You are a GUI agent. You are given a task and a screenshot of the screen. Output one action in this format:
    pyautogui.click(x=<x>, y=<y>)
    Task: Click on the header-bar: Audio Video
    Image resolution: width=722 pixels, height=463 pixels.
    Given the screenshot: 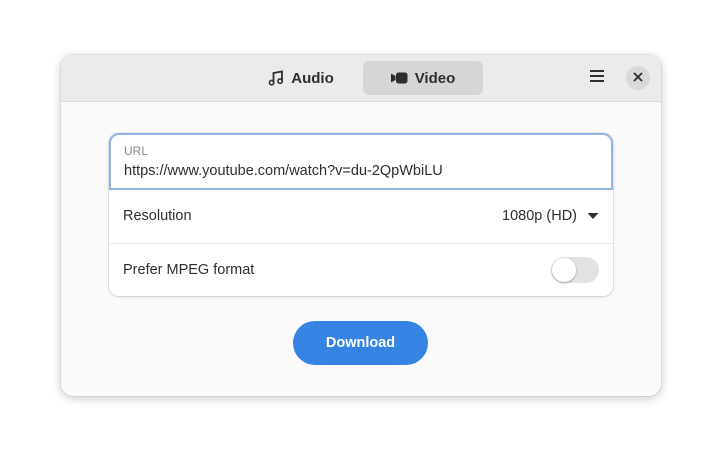 What is the action you would take?
    pyautogui.click(x=361, y=78)
    